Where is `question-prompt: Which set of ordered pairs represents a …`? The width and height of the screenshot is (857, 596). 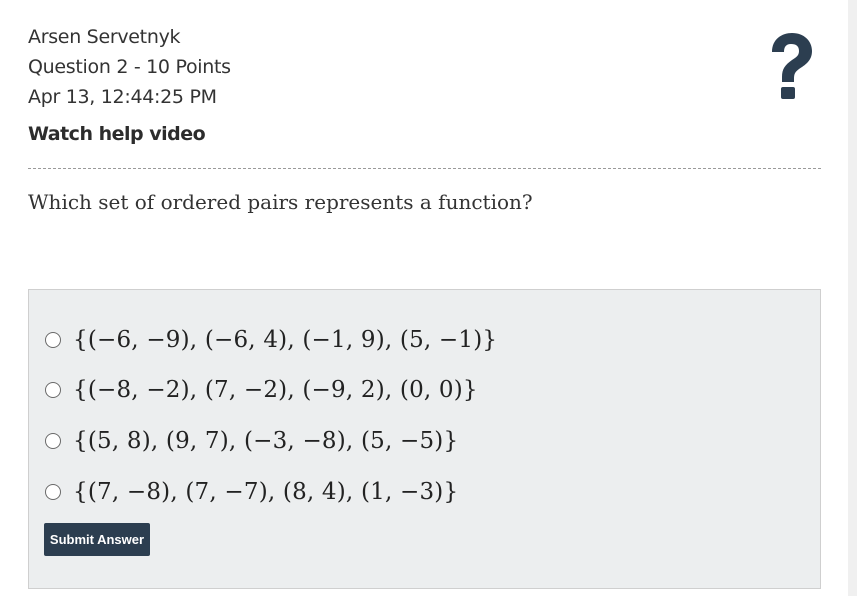 question-prompt: Which set of ordered pairs represents a … is located at coordinates (280, 202).